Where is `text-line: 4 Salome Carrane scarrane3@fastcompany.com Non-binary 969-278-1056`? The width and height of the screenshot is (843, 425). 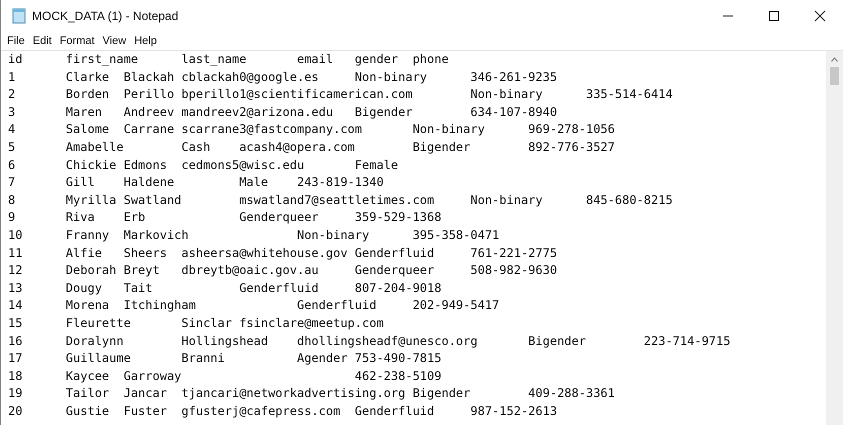 text-line: 4 Salome Carrane scarrane3@fastcompany.com Non-binary 969-278-1056 is located at coordinates (311, 129).